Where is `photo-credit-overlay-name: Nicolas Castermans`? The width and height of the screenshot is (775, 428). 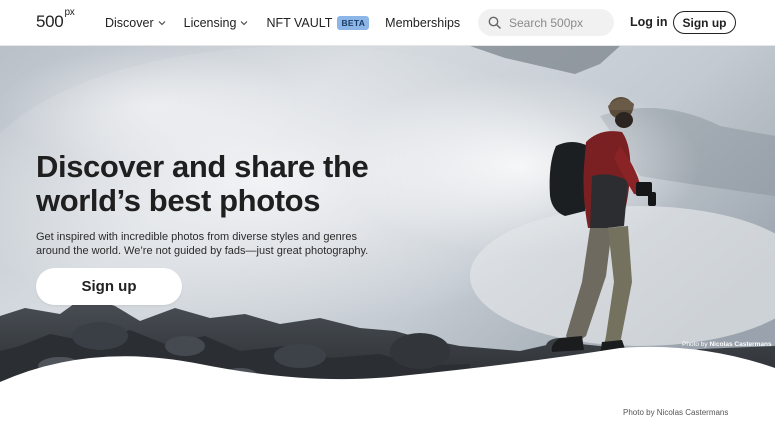 photo-credit-overlay-name: Nicolas Castermans is located at coordinates (740, 344).